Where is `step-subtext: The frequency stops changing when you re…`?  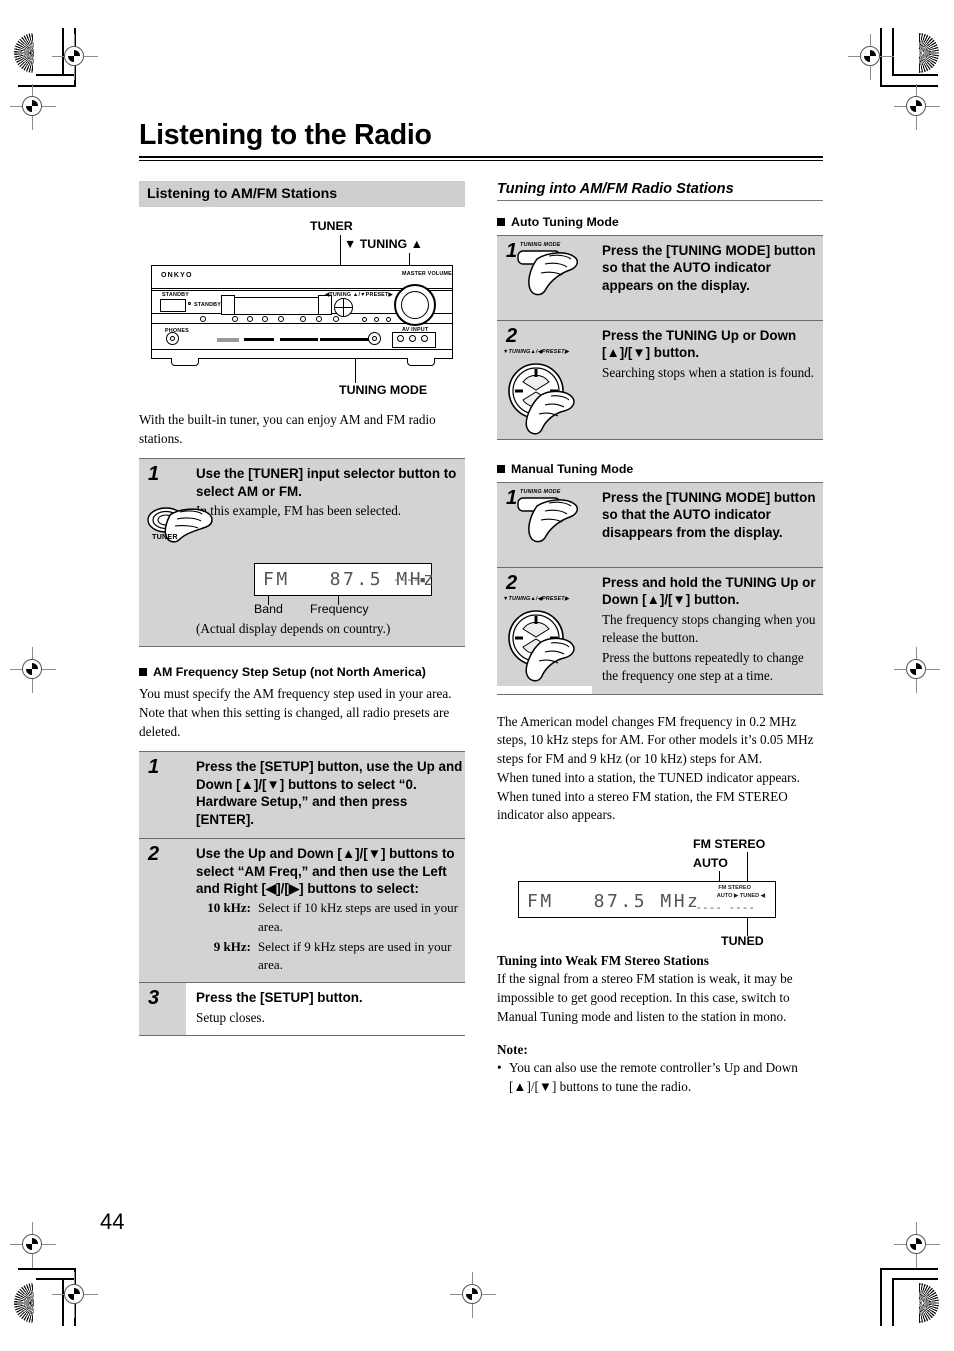
step-subtext: The frequency stops changing when you re… is located at coordinates (709, 628).